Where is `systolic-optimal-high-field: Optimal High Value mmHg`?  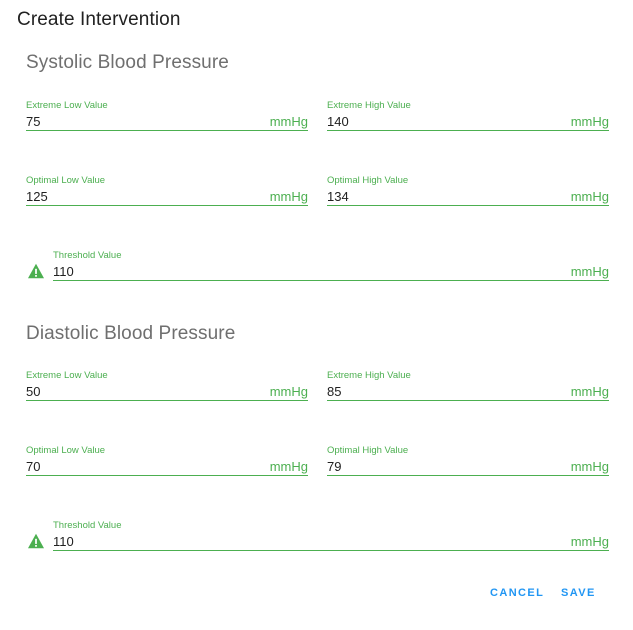 systolic-optimal-high-field: Optimal High Value mmHg is located at coordinates (468, 193).